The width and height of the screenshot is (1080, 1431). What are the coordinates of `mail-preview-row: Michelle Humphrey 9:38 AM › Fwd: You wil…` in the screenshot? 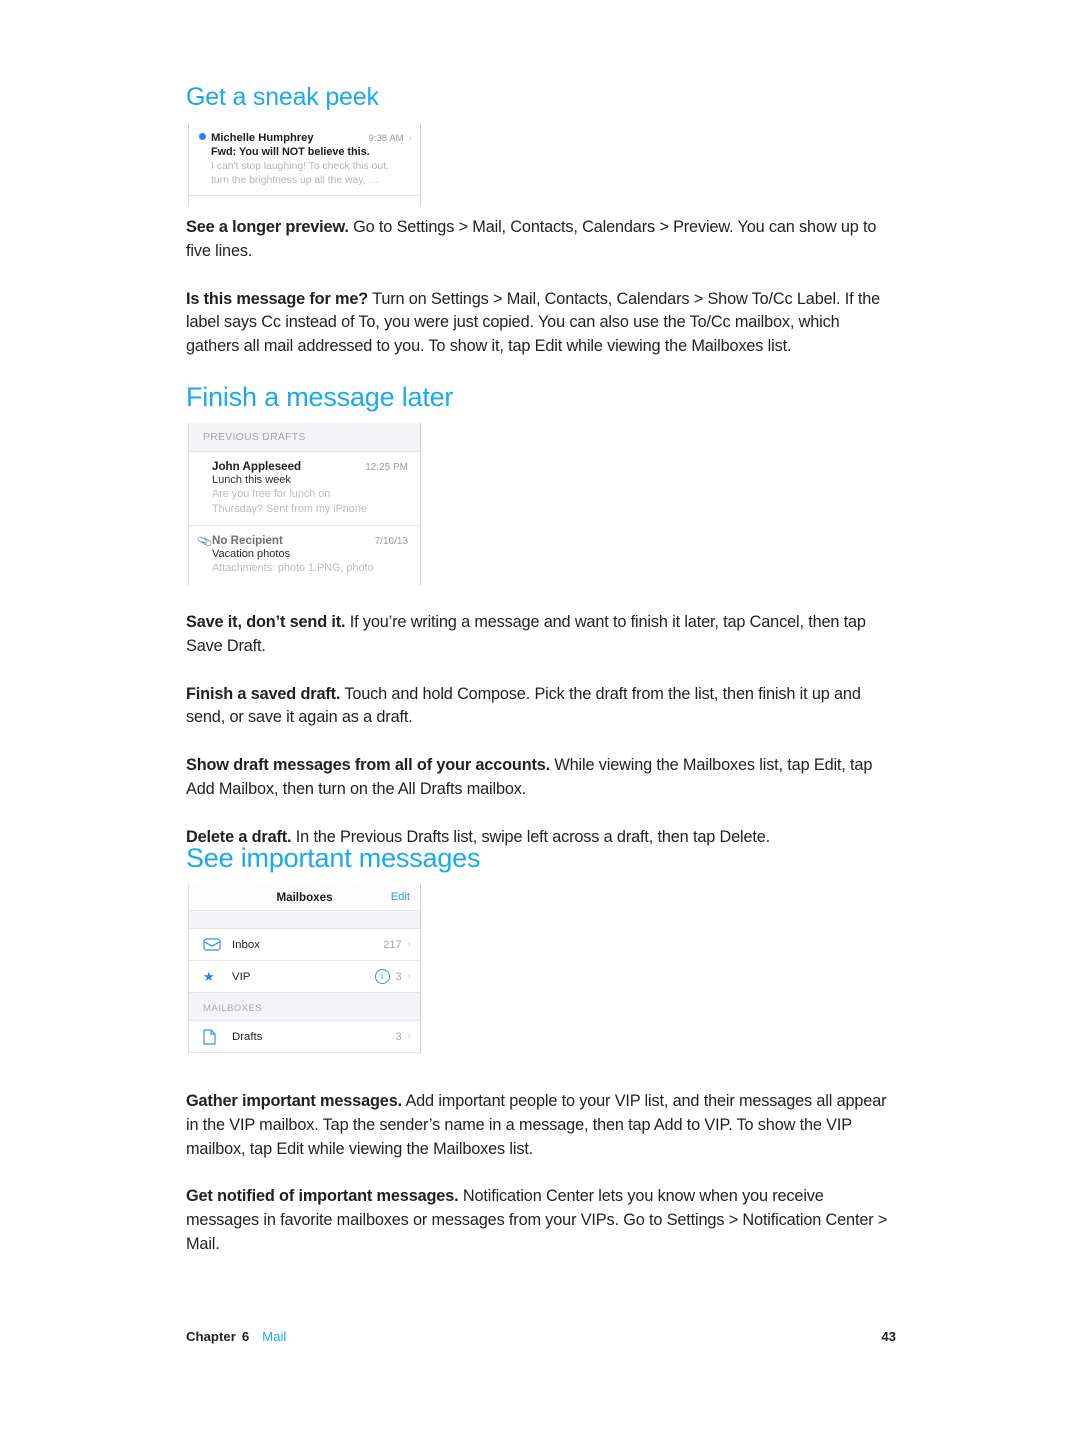 It's located at (304, 160).